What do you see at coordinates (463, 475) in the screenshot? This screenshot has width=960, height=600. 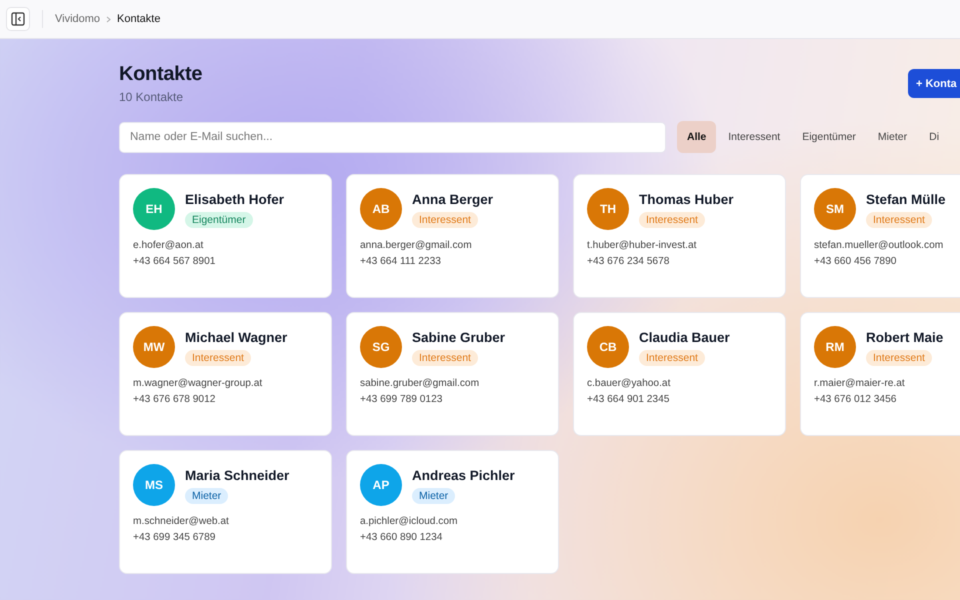 I see `contact-name: Andreas Pichler` at bounding box center [463, 475].